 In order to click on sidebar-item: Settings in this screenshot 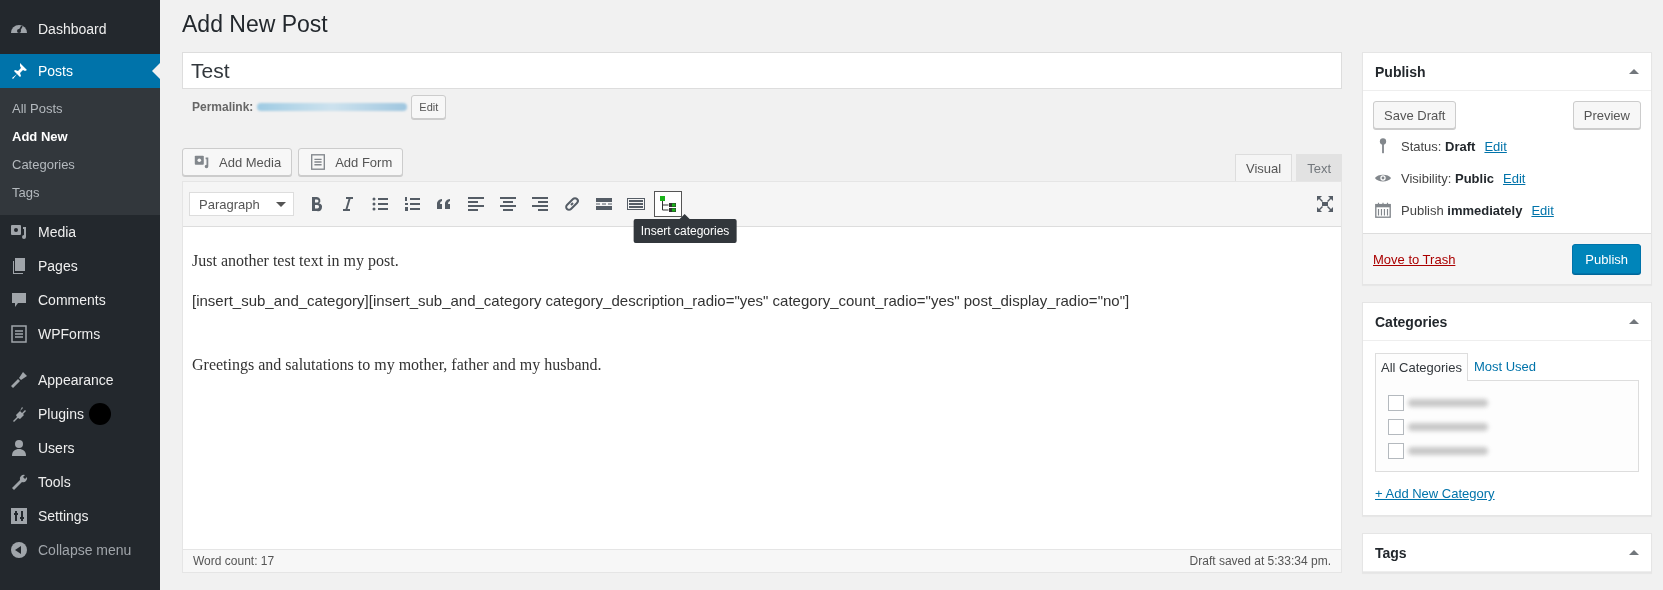, I will do `click(80, 516)`.